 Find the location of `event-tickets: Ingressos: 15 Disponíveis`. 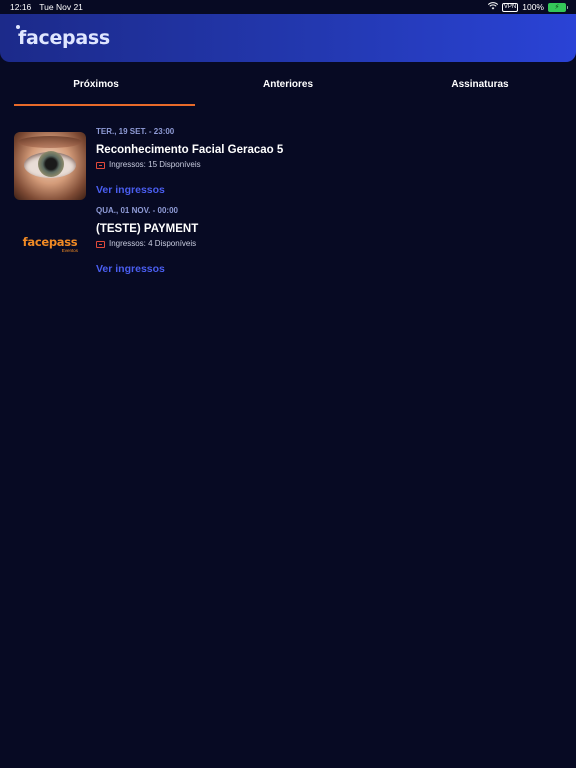

event-tickets: Ingressos: 15 Disponíveis is located at coordinates (189, 165).